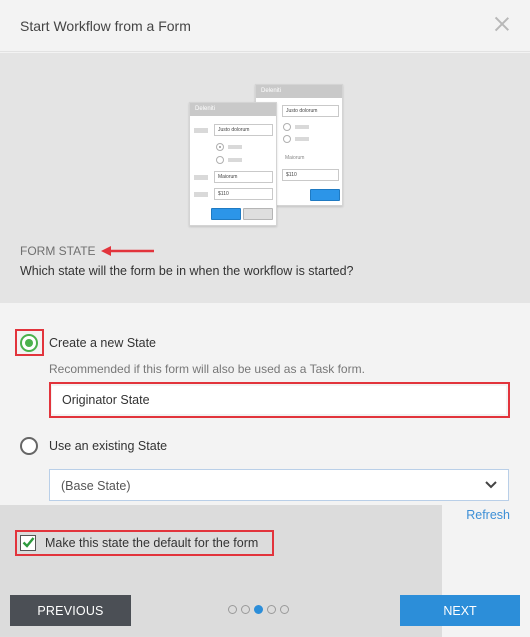  What do you see at coordinates (108, 446) in the screenshot?
I see `radio-label: Use an existing State` at bounding box center [108, 446].